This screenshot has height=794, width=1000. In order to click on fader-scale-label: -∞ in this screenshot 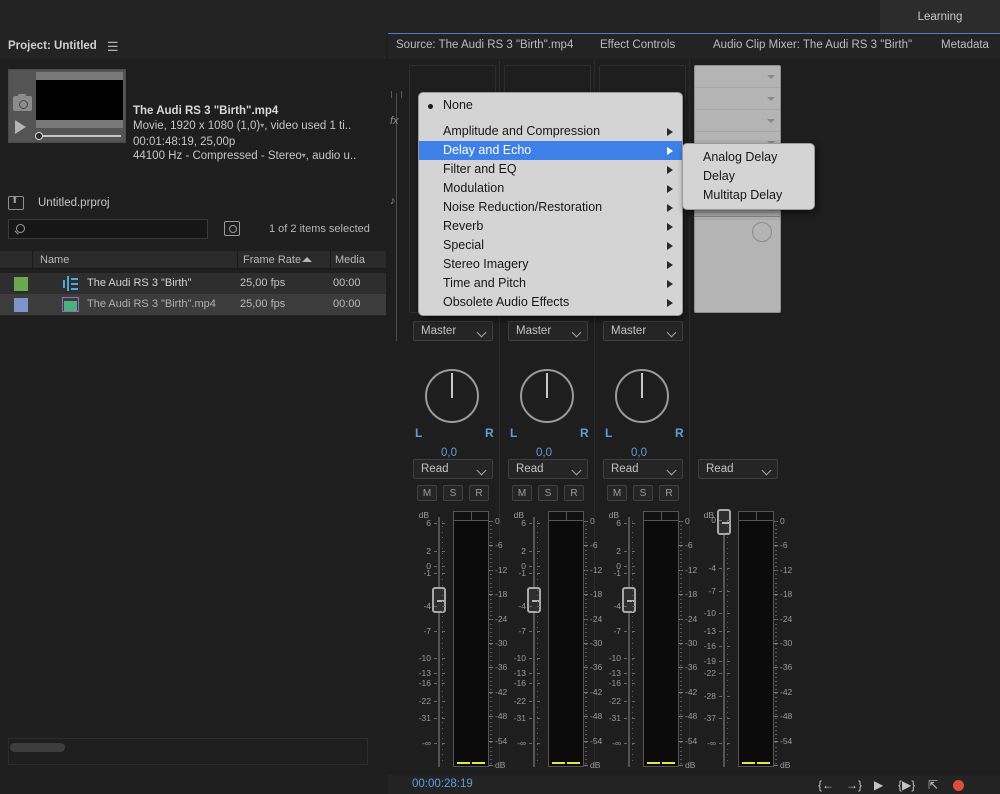, I will do `click(616, 743)`.